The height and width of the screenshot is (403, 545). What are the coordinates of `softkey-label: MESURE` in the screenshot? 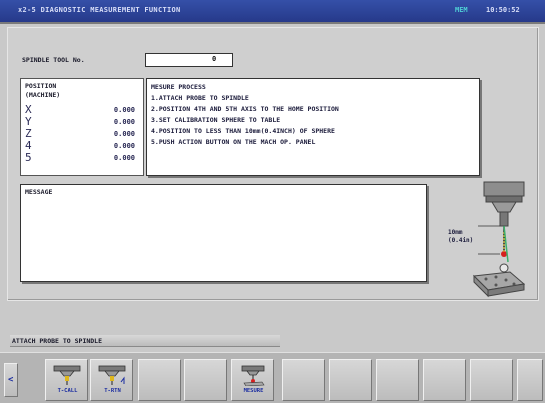 It's located at (253, 391).